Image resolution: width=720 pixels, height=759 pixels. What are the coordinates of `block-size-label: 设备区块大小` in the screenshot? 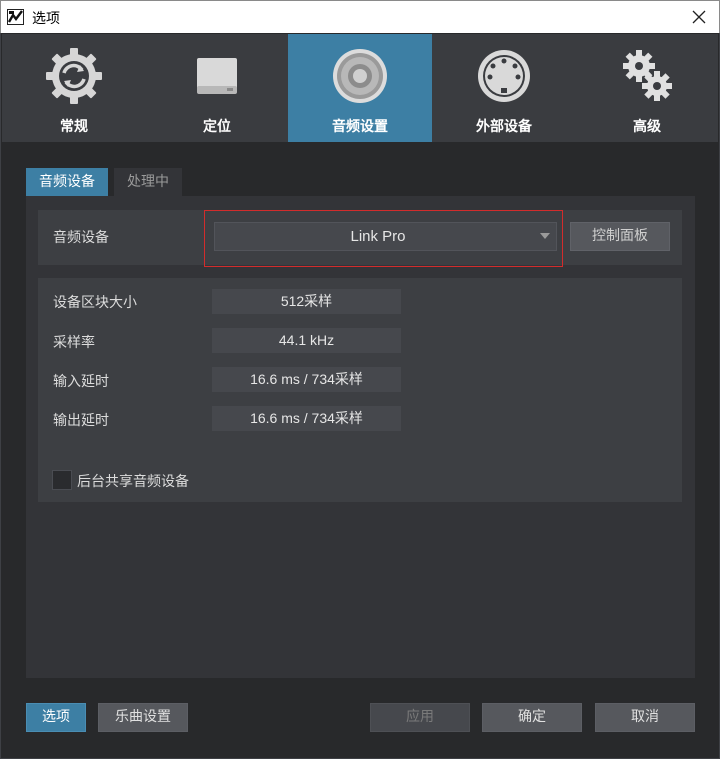 It's located at (95, 303).